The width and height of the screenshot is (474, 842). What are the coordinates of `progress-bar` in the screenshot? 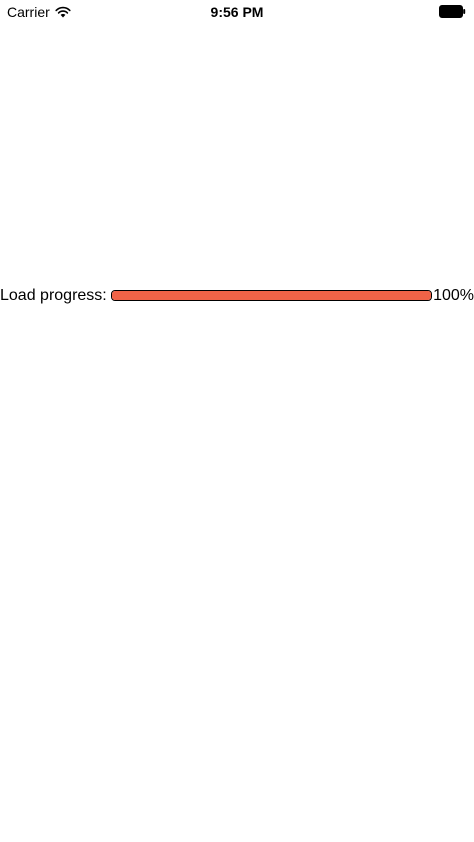 It's located at (271, 295).